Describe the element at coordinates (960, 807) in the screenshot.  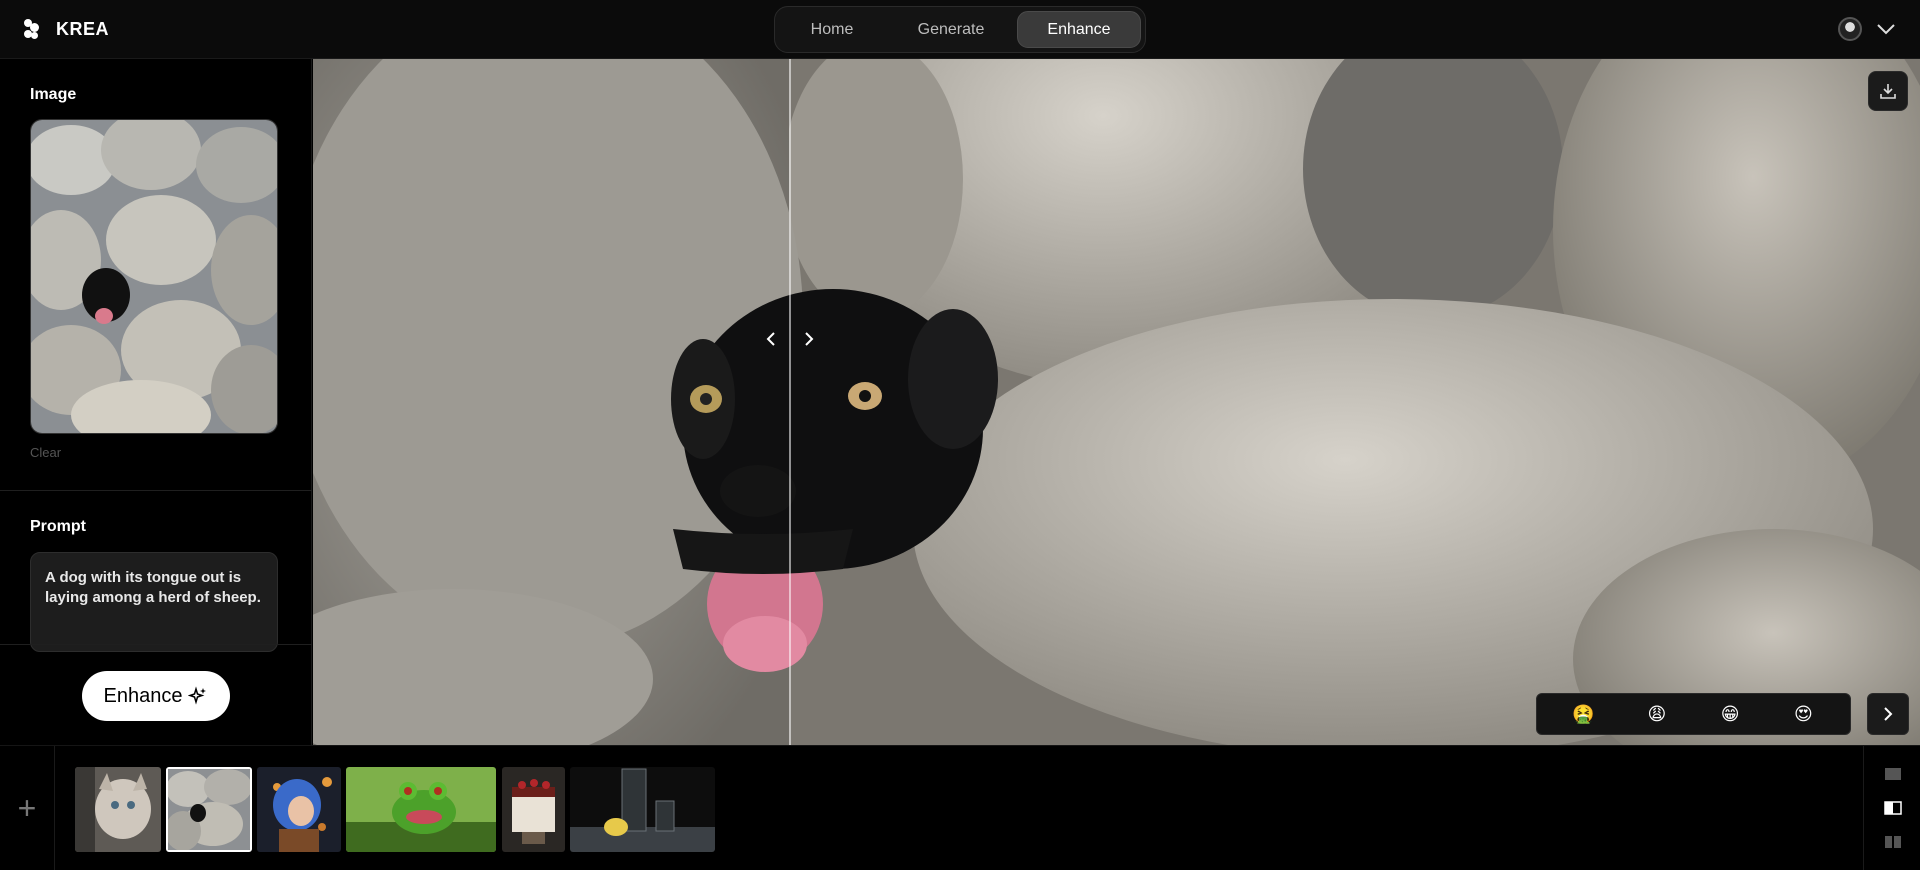
I see `history-strip: +` at that location.